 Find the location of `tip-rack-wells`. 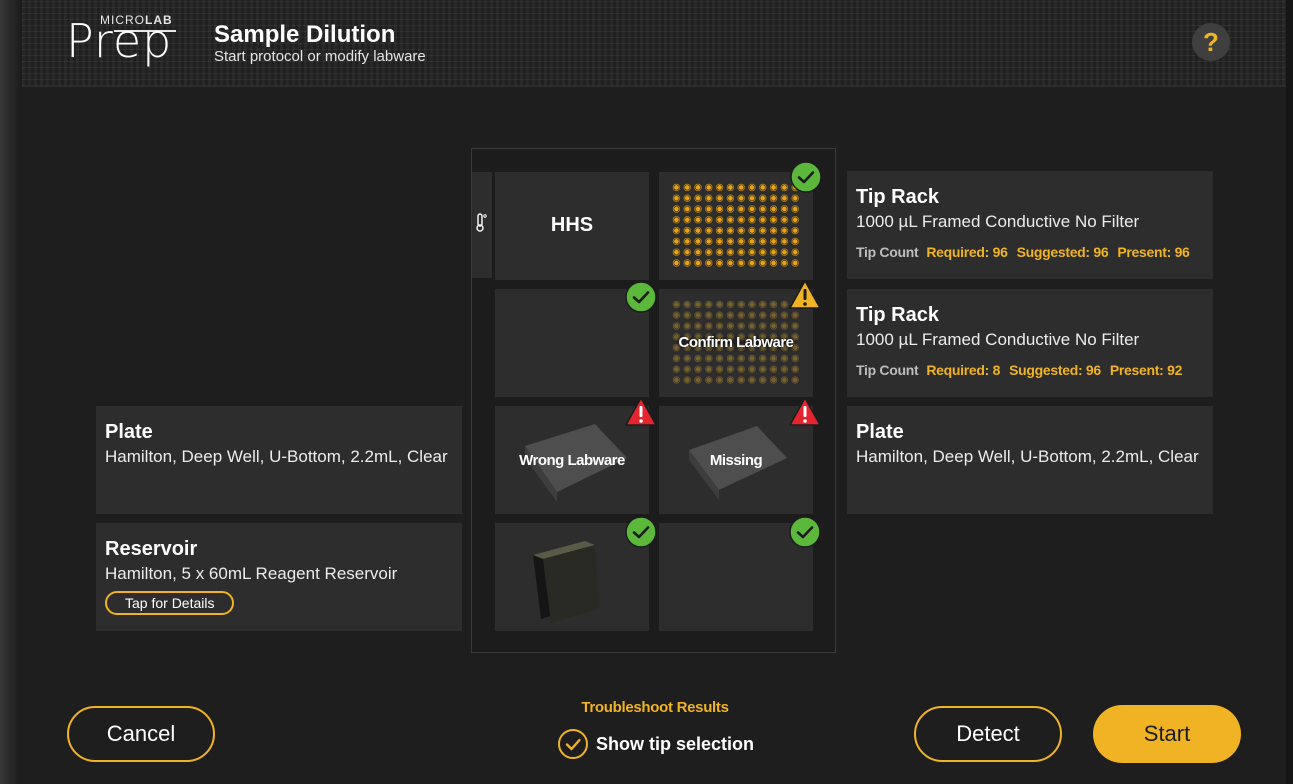

tip-rack-wells is located at coordinates (736, 225).